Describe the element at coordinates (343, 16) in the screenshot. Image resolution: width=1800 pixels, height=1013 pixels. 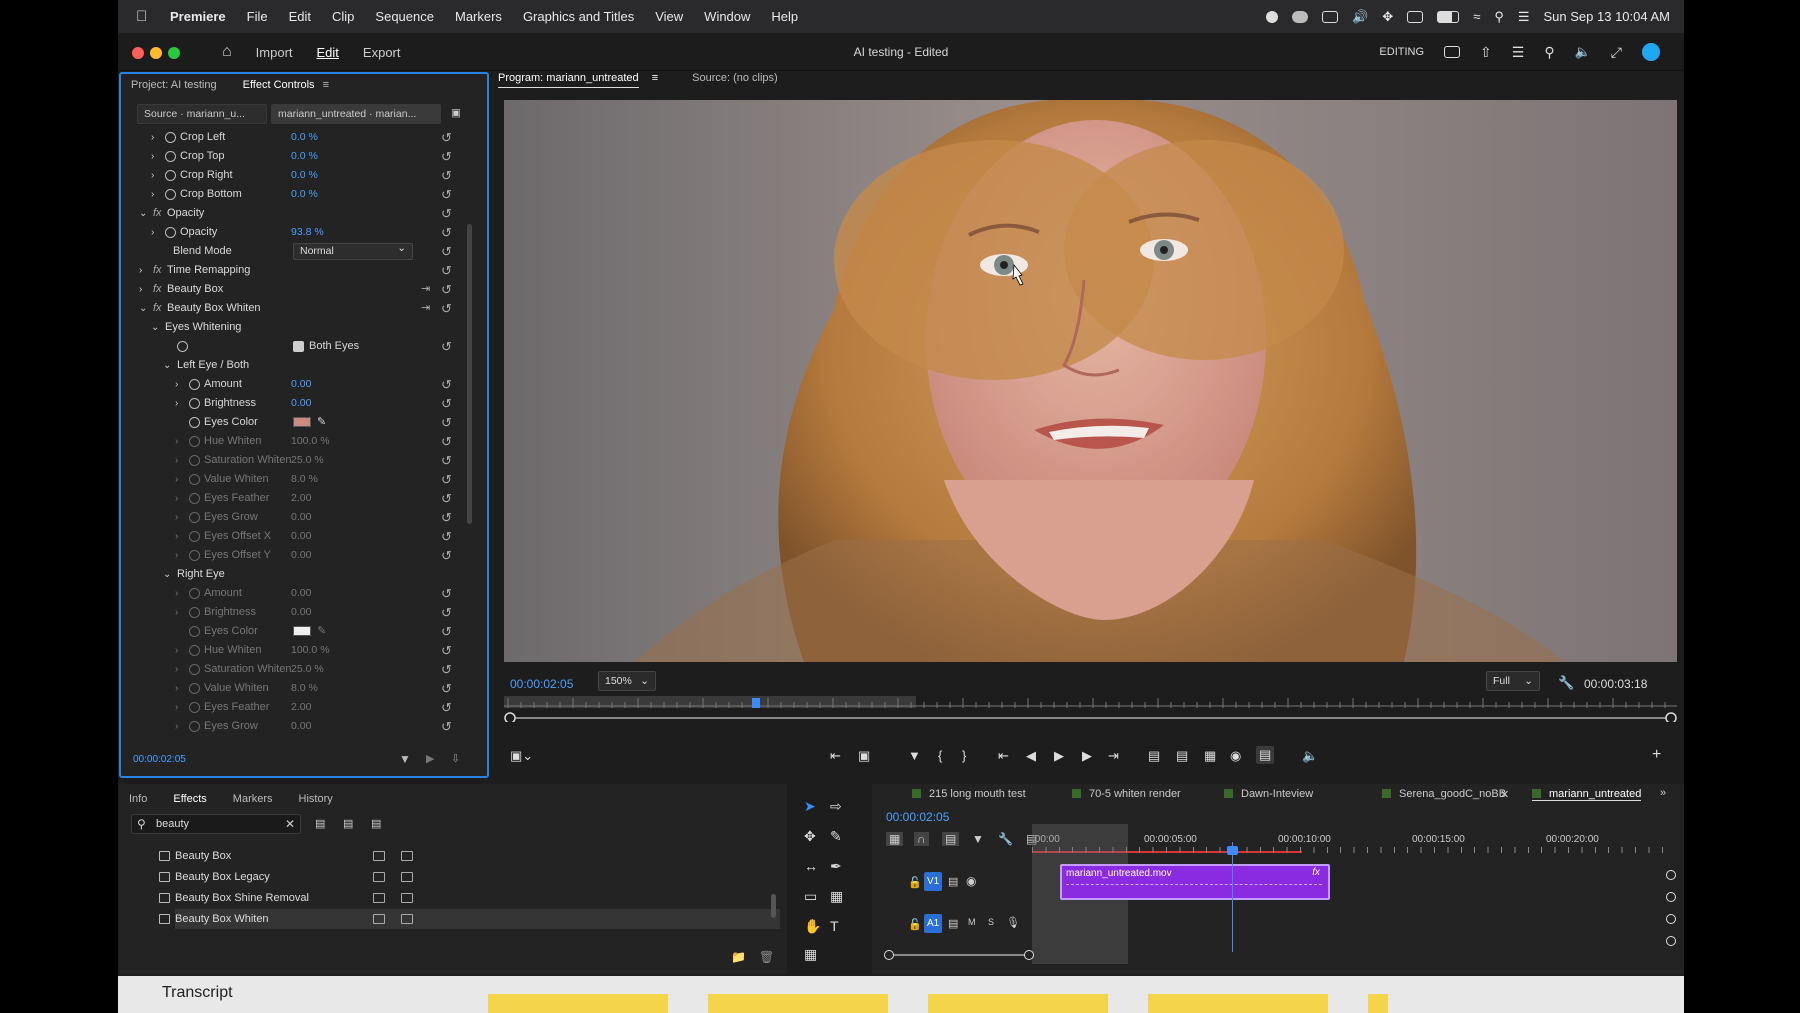
I see `menu-clip: Clip` at that location.